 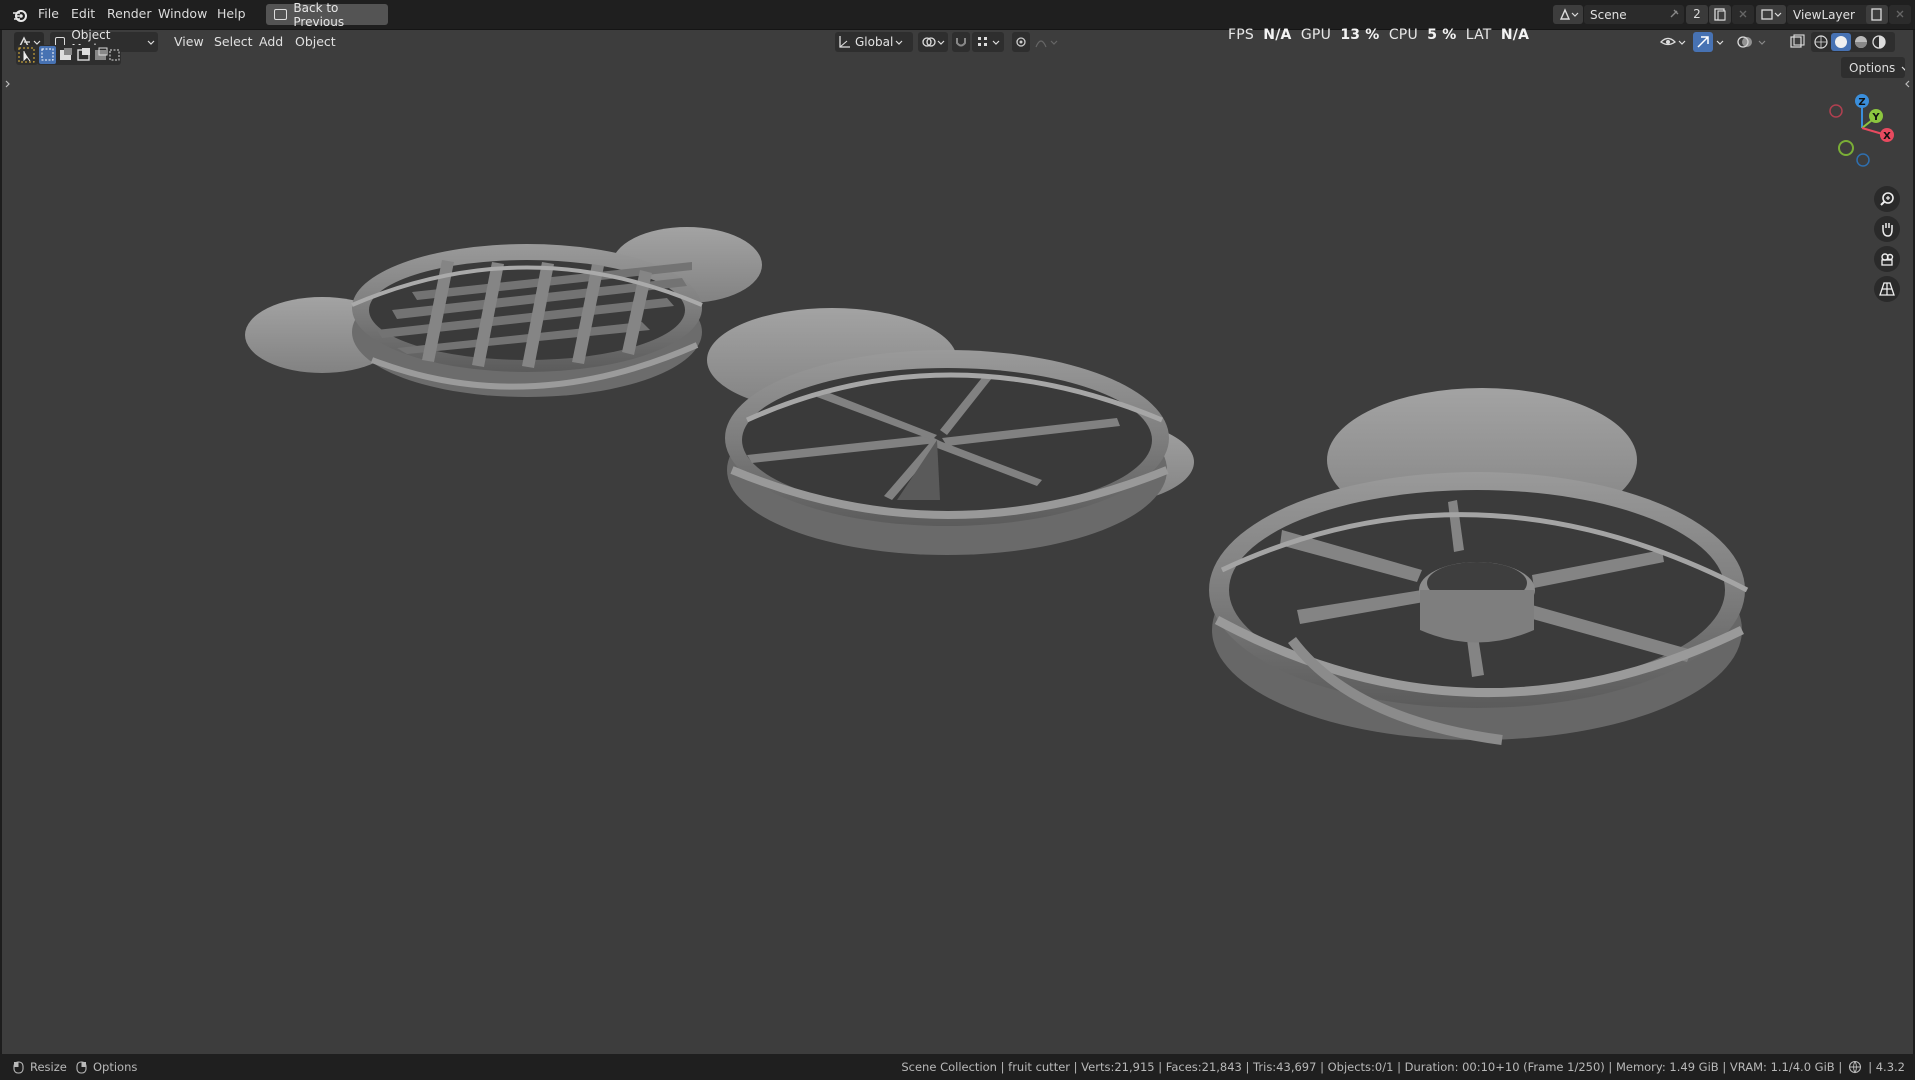 I want to click on apple-corer-model, so click(x=1479, y=566).